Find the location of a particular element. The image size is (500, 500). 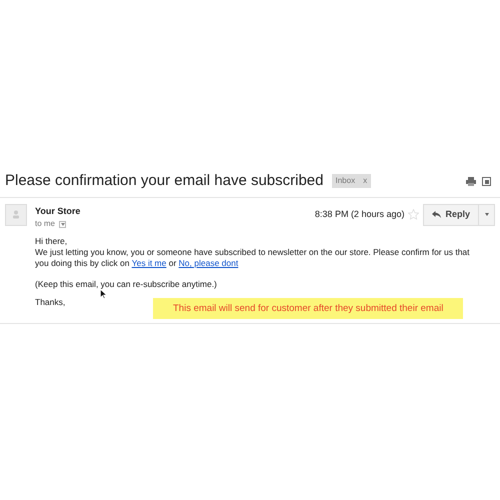

reply-arrow-icon is located at coordinates (437, 214).